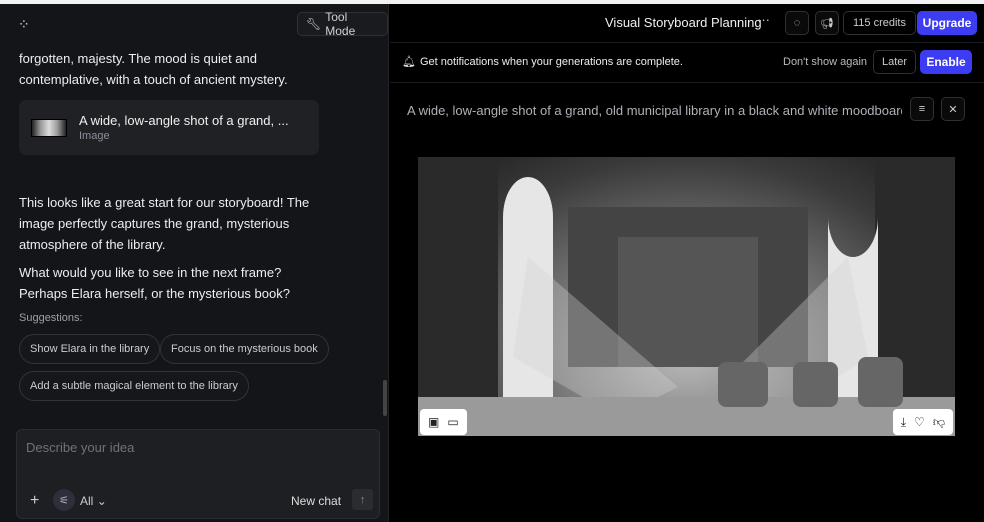 The image size is (984, 522). What do you see at coordinates (433, 422) in the screenshot?
I see `edit-image-icon: ▣` at bounding box center [433, 422].